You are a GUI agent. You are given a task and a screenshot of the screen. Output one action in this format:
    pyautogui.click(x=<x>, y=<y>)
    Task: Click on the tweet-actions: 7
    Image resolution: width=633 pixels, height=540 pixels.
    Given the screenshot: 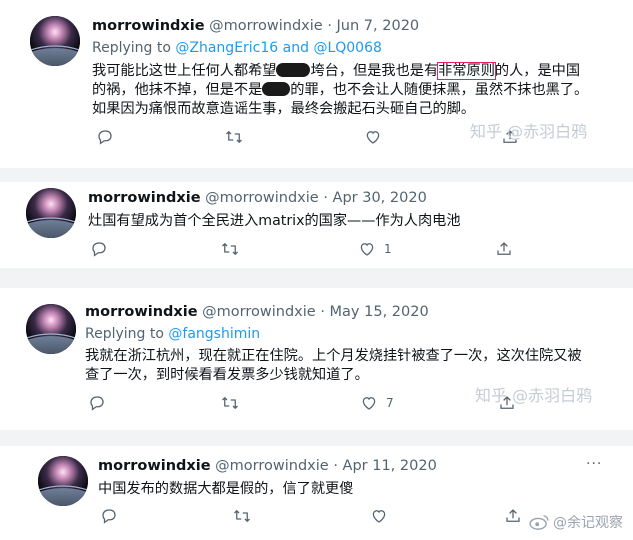 What is the action you would take?
    pyautogui.click(x=308, y=404)
    